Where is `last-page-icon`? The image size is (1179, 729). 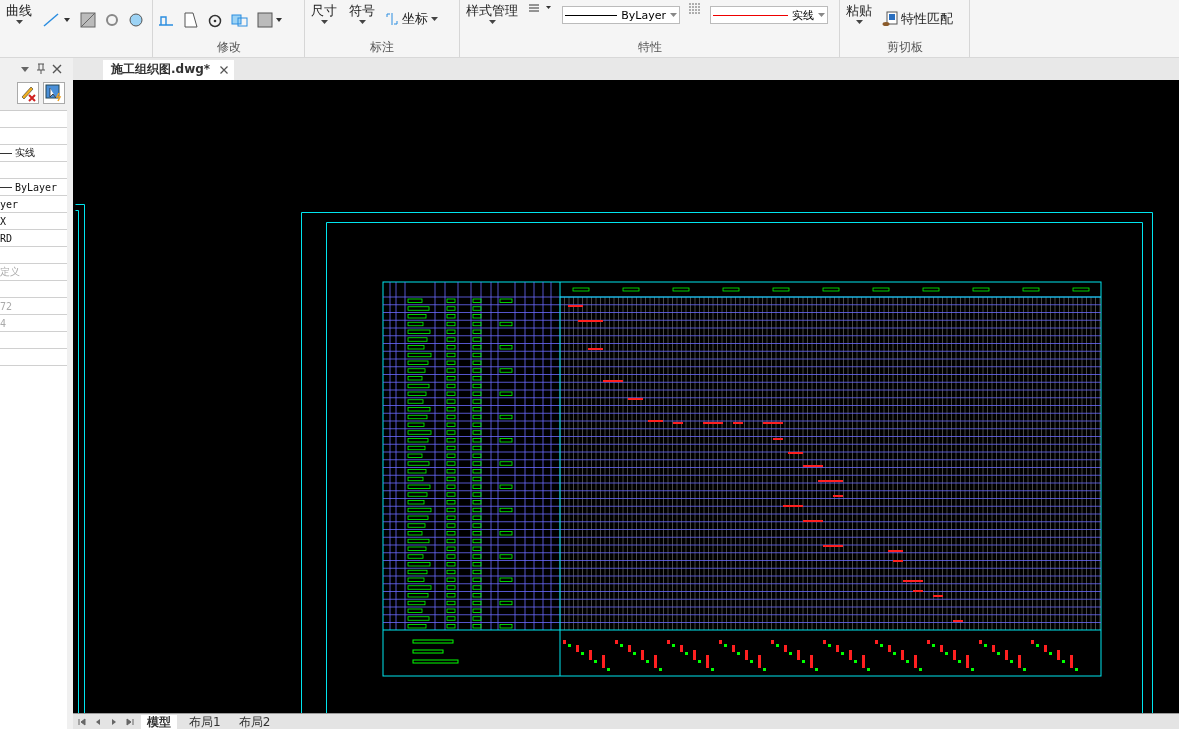
last-page-icon is located at coordinates (130, 721).